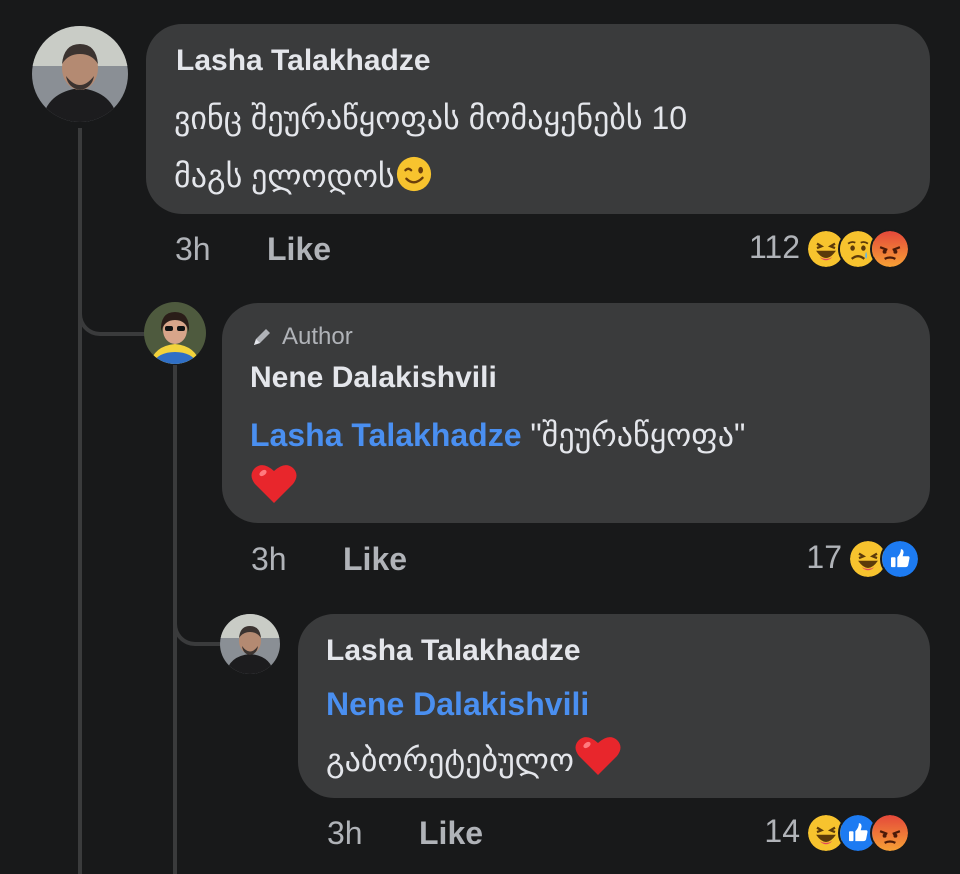  I want to click on comment-author-name: Lasha Talakhadze, so click(303, 61).